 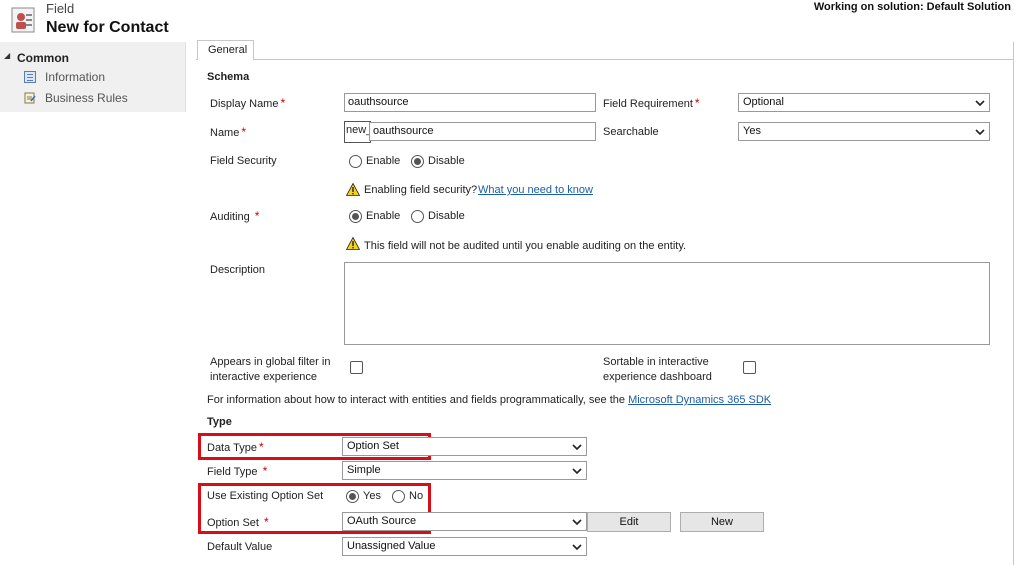 What do you see at coordinates (248, 103) in the screenshot?
I see `display-name-label: Display Name *` at bounding box center [248, 103].